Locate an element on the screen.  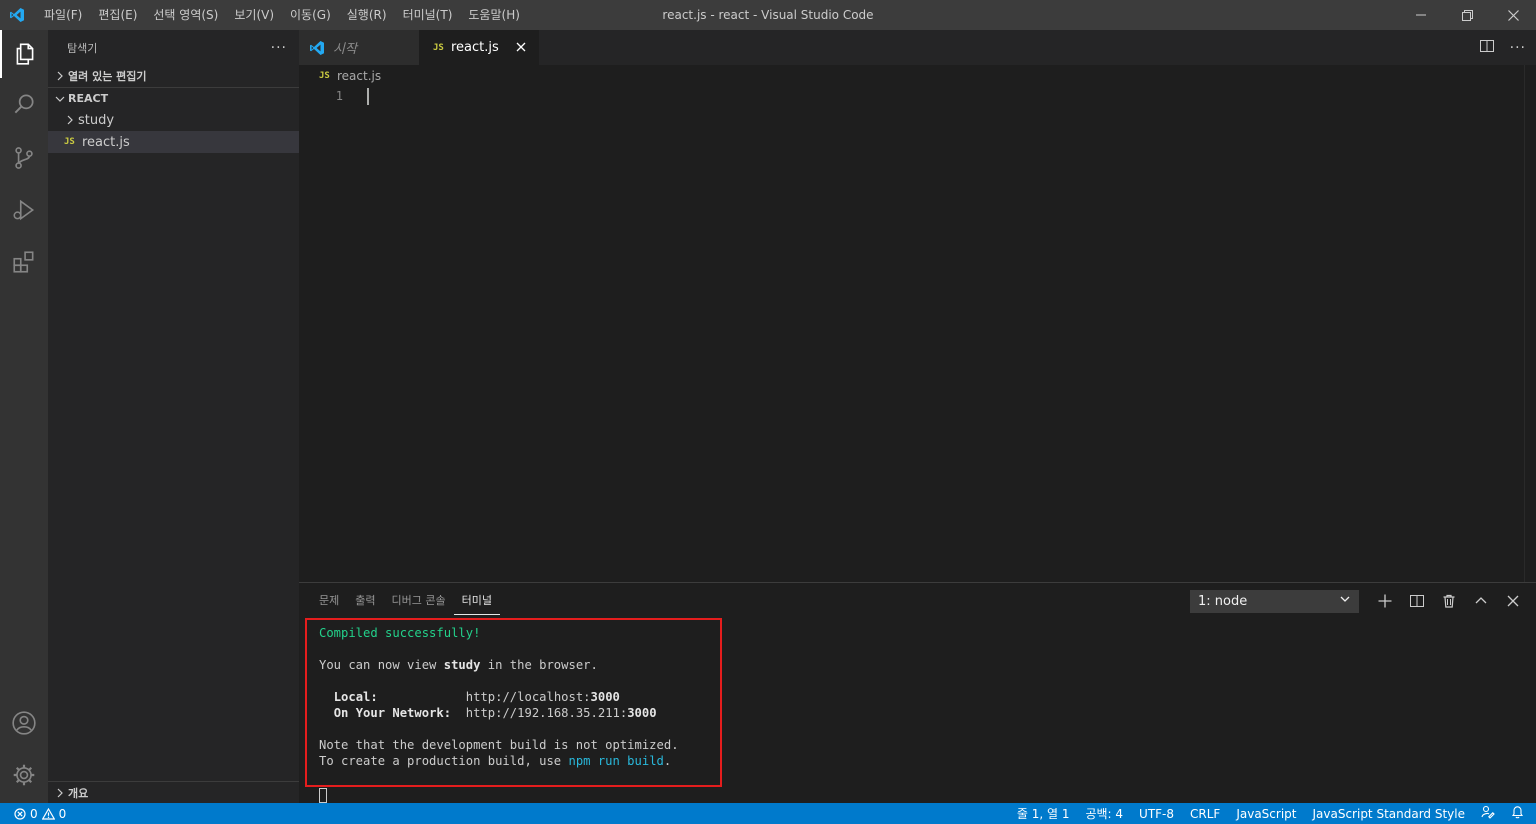
editor-tabs: 시작 JS react.js ··· is located at coordinates (917, 47).